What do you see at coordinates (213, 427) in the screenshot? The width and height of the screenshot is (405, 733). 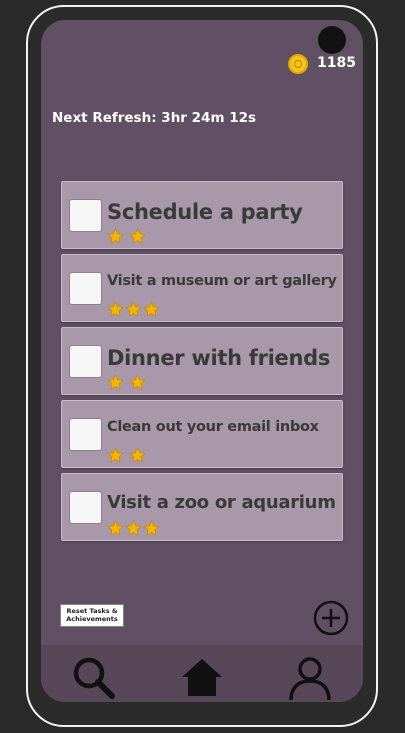 I see `task-title: Clean out your email inbox` at bounding box center [213, 427].